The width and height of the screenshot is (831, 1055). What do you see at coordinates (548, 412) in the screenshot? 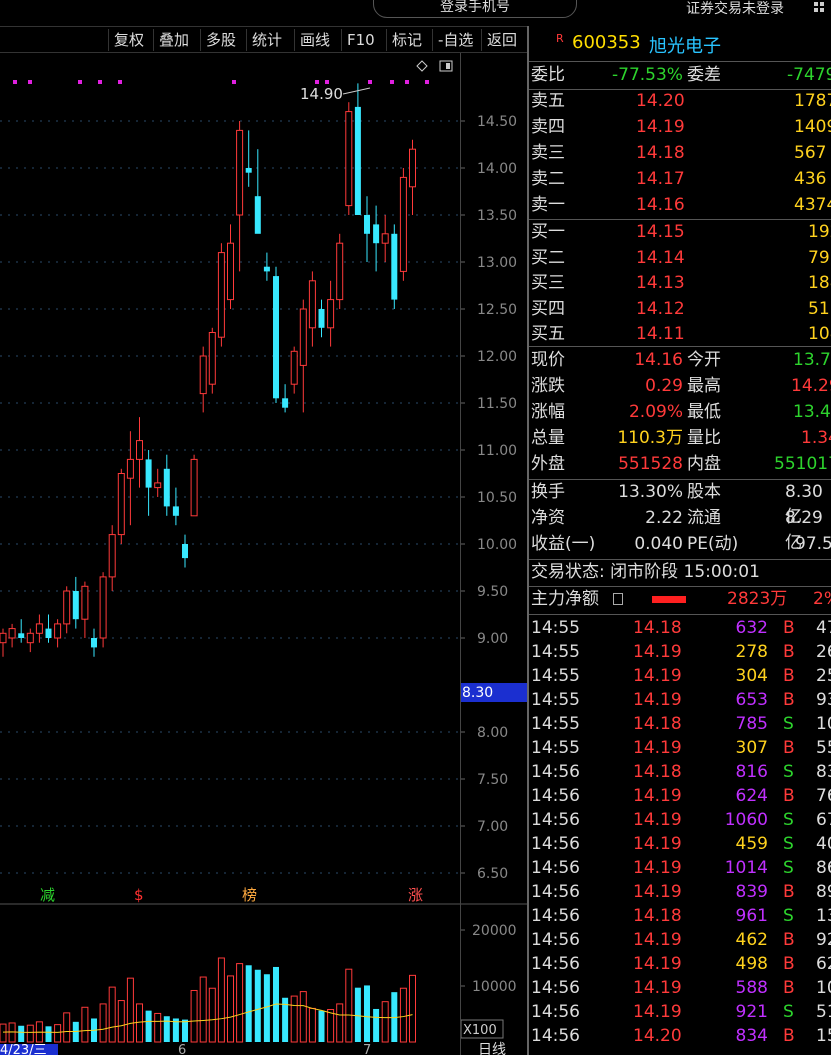
I see `stat-label: 涨幅` at bounding box center [548, 412].